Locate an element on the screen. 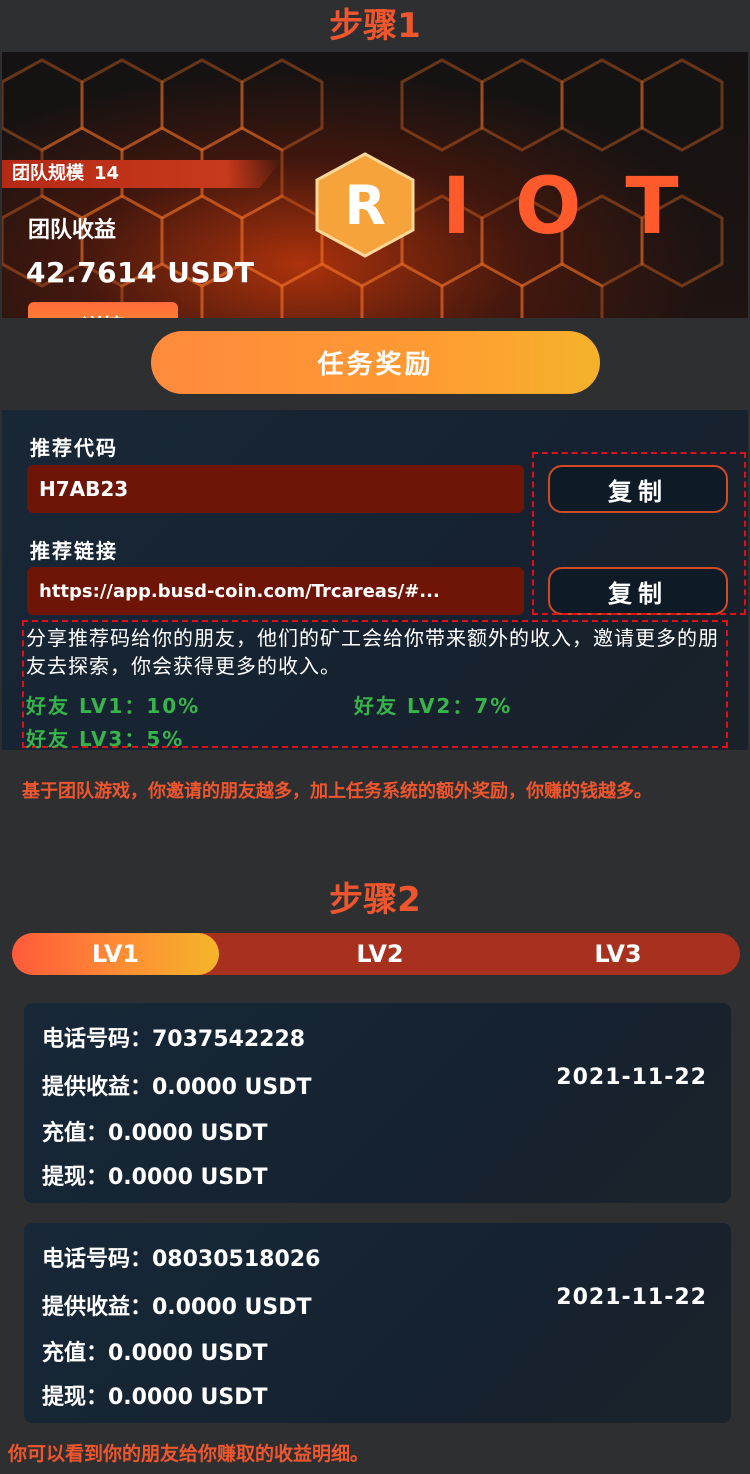 The height and width of the screenshot is (1474, 750). referral-link-field is located at coordinates (275, 591).